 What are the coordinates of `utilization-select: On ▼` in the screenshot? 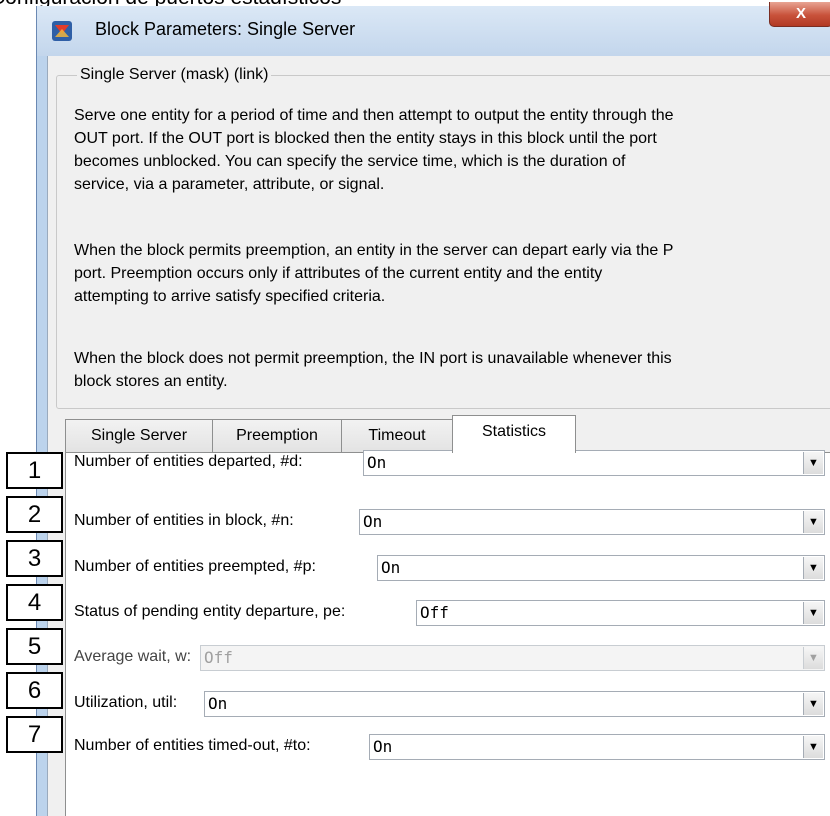 It's located at (514, 704).